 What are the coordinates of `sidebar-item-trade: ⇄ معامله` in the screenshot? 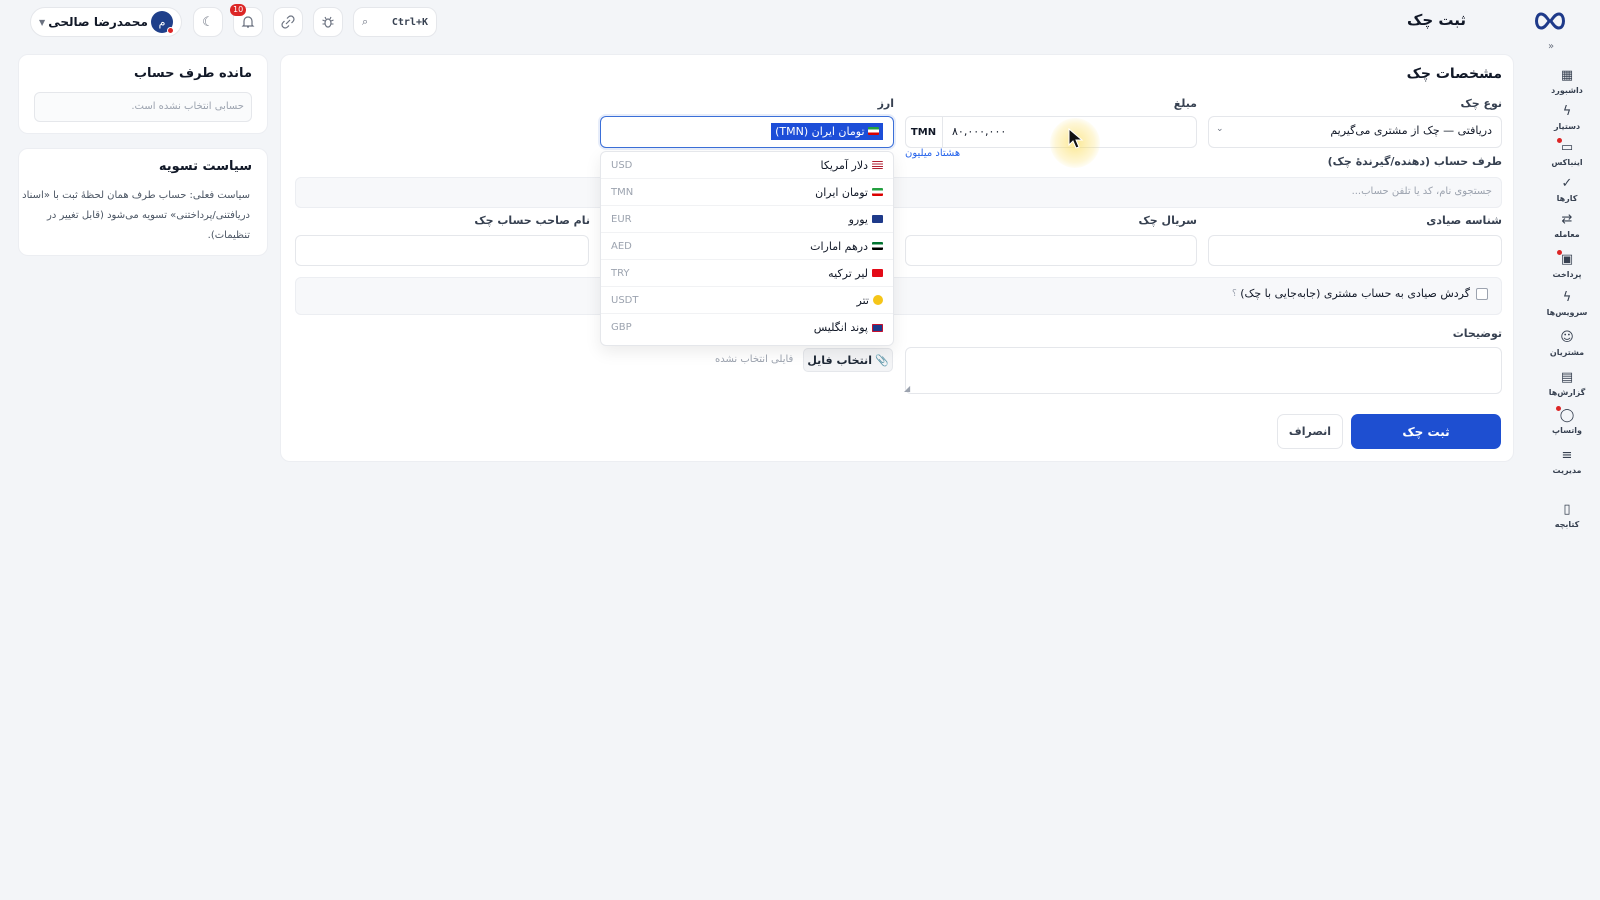 It's located at (1567, 225).